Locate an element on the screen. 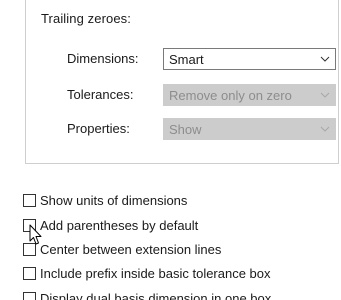 The image size is (341, 300). trailing-zeroes-title: Trailing zeroes: is located at coordinates (86, 18).